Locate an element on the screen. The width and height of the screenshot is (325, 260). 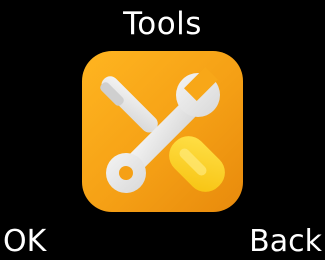
page-title: Tools is located at coordinates (162, 24).